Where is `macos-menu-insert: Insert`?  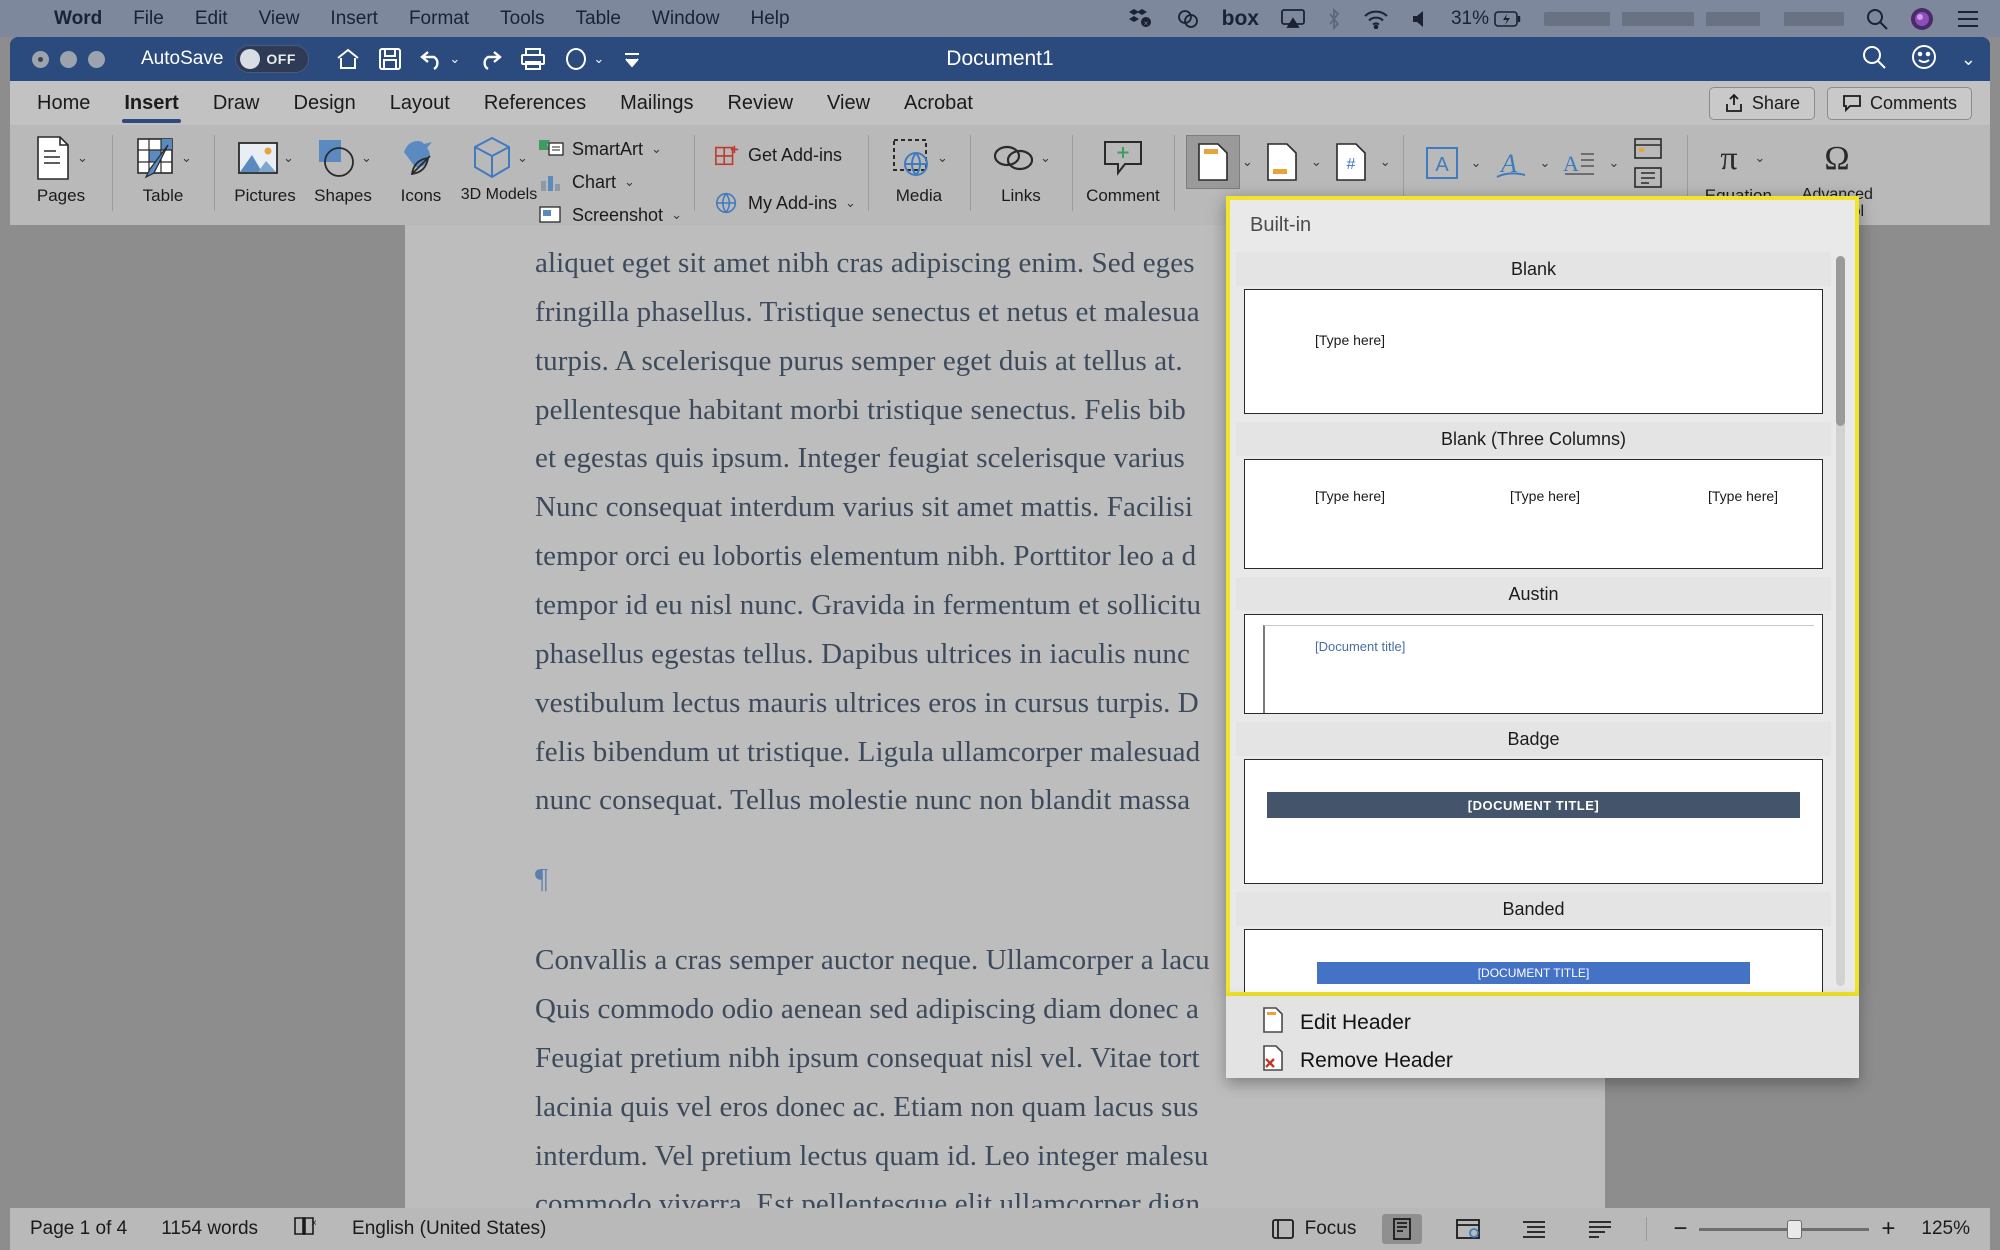
macos-menu-insert: Insert is located at coordinates (354, 19).